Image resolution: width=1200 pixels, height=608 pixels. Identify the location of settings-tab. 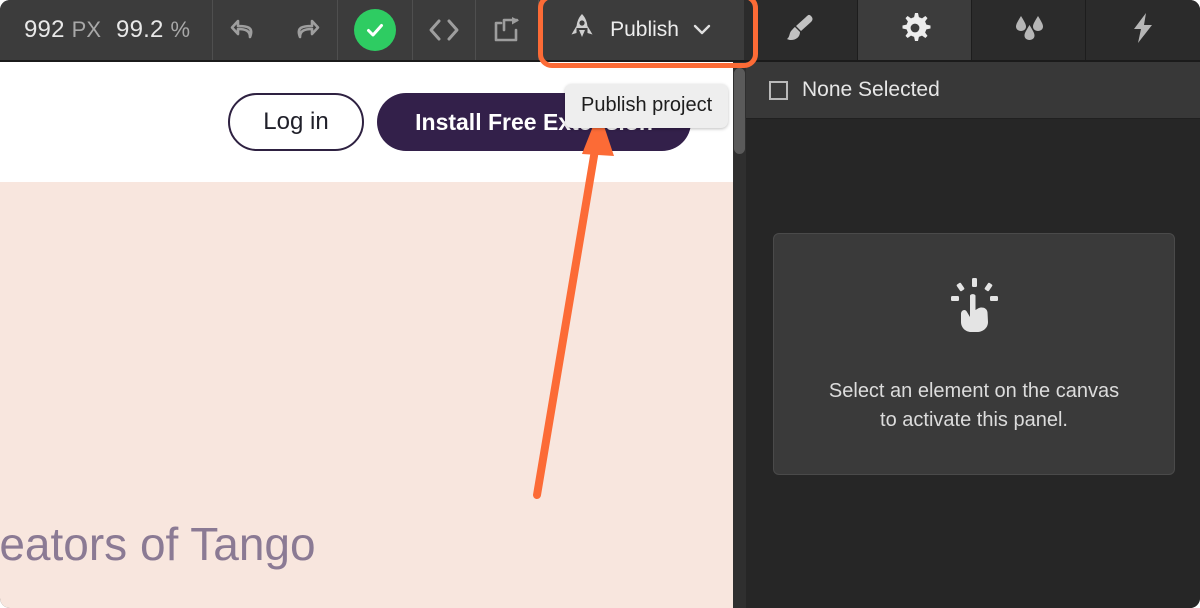
(915, 30).